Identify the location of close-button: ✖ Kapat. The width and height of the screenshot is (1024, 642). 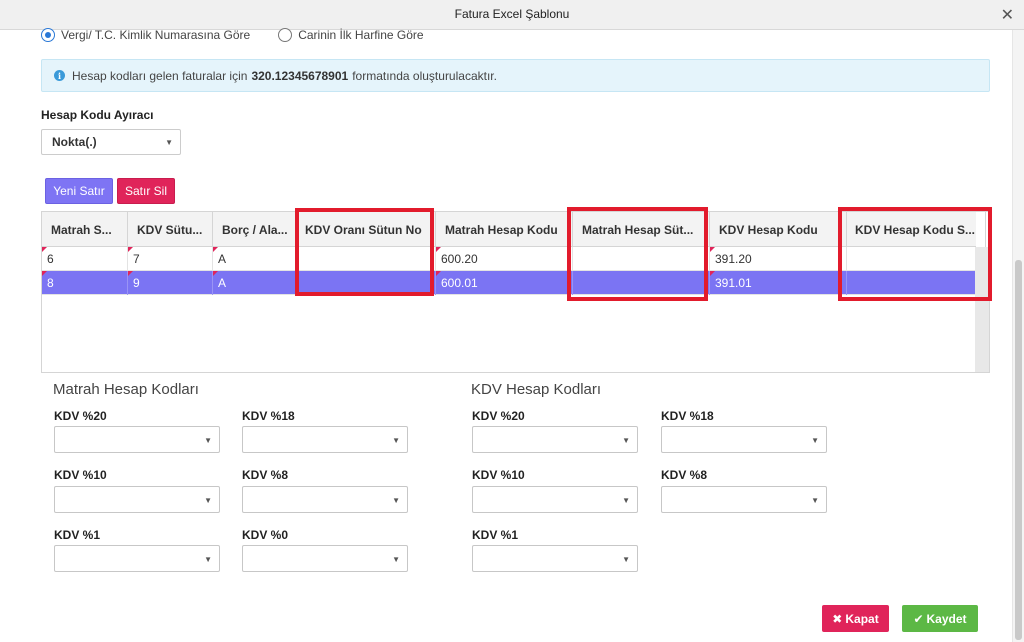
(855, 618).